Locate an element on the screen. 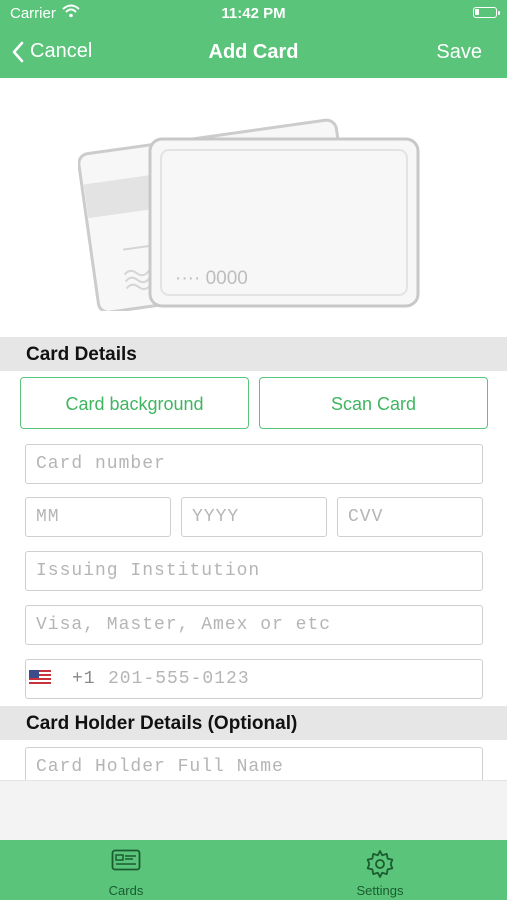 Image resolution: width=507 pixels, height=900 pixels. card-number-input is located at coordinates (254, 464).